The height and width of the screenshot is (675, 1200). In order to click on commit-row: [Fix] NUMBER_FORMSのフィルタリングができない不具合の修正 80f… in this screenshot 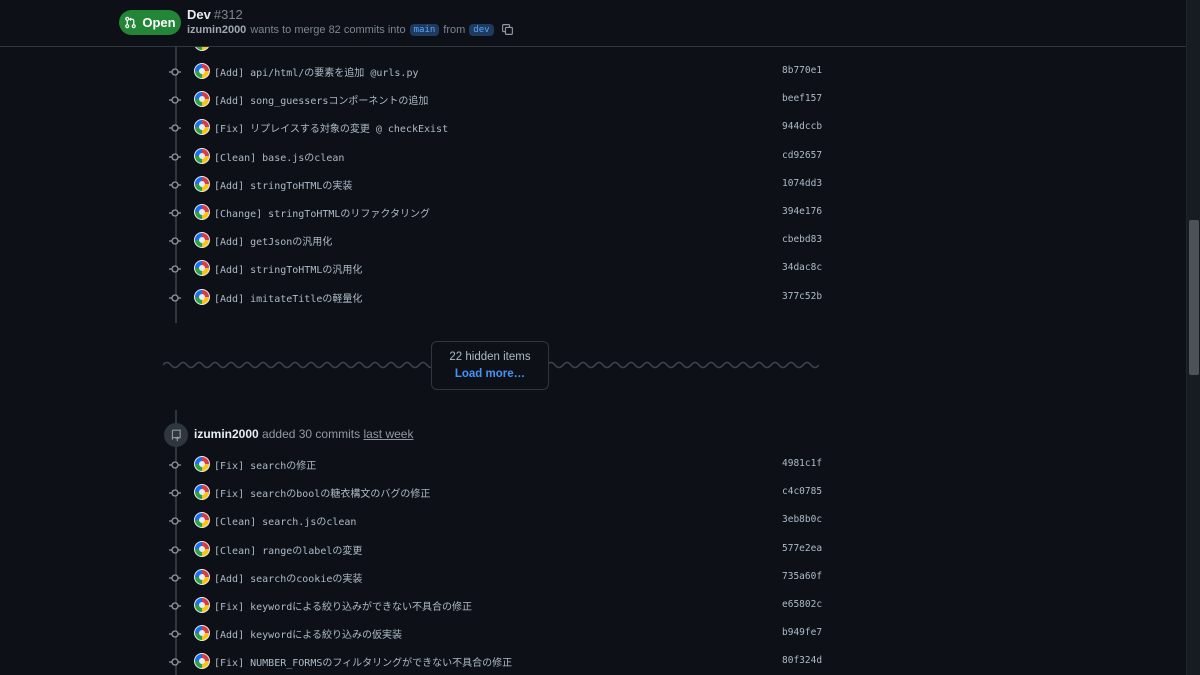, I will do `click(494, 662)`.